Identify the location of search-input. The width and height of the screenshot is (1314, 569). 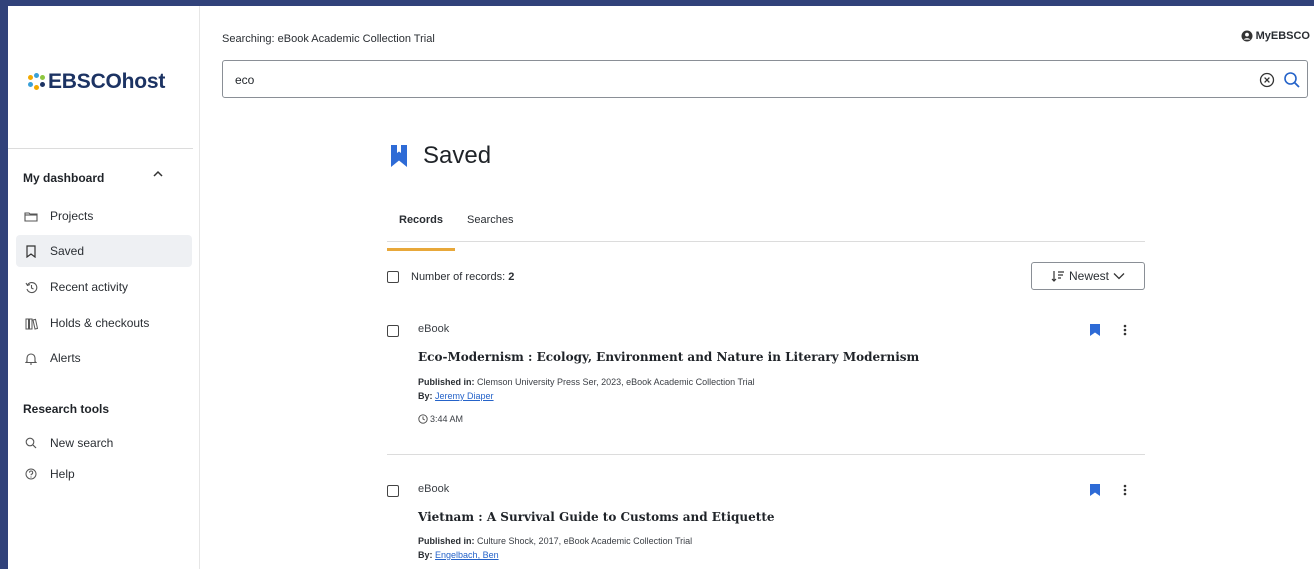
(735, 80).